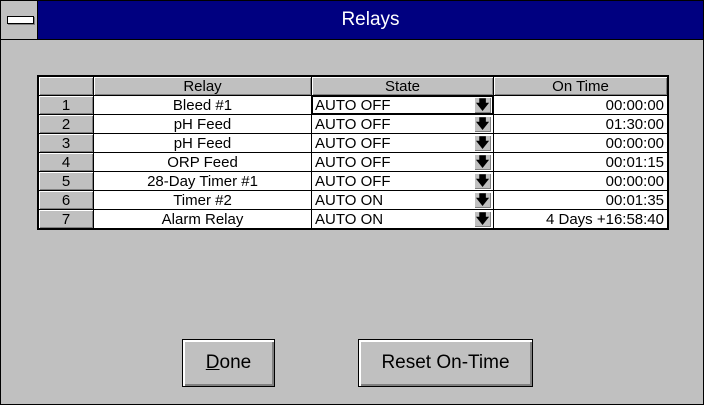 Image resolution: width=706 pixels, height=407 pixels. I want to click on system-menu-icon, so click(20, 20).